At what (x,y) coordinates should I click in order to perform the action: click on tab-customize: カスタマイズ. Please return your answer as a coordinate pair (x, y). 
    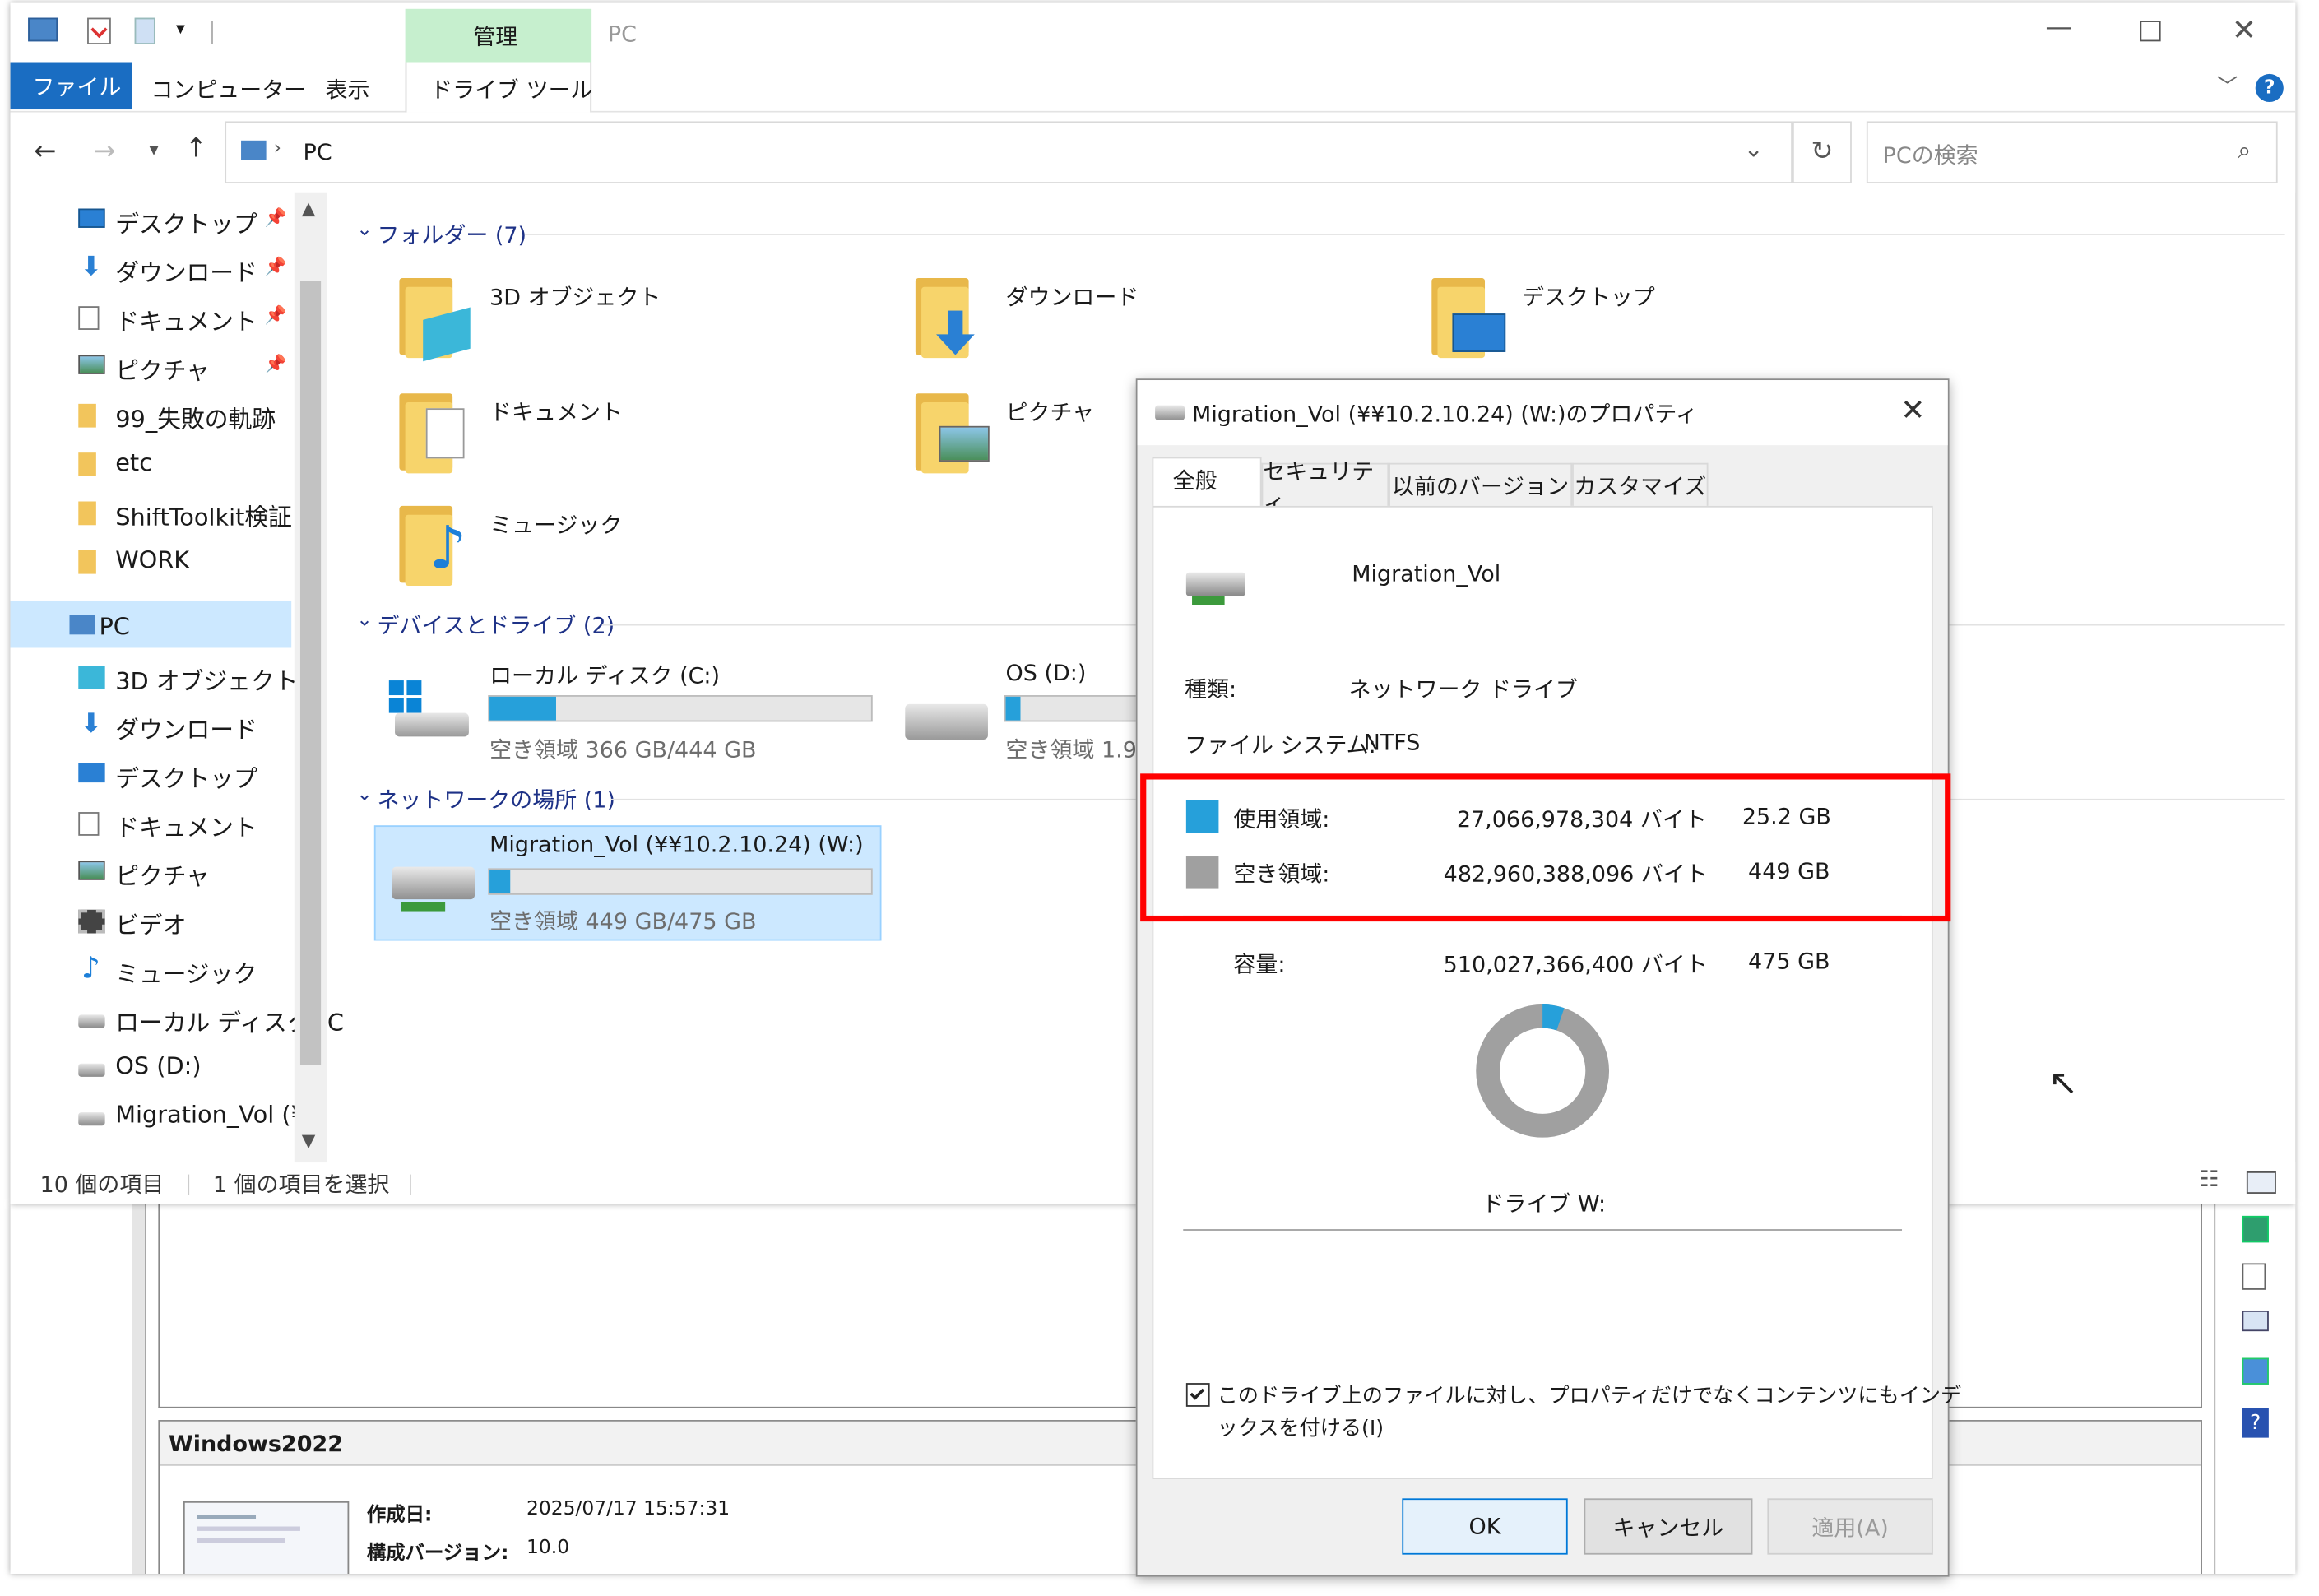
    Looking at the image, I should click on (1640, 485).